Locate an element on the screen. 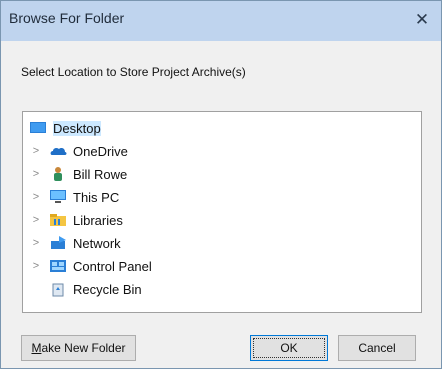 The width and height of the screenshot is (442, 369). recycle-bin-icon is located at coordinates (58, 289).